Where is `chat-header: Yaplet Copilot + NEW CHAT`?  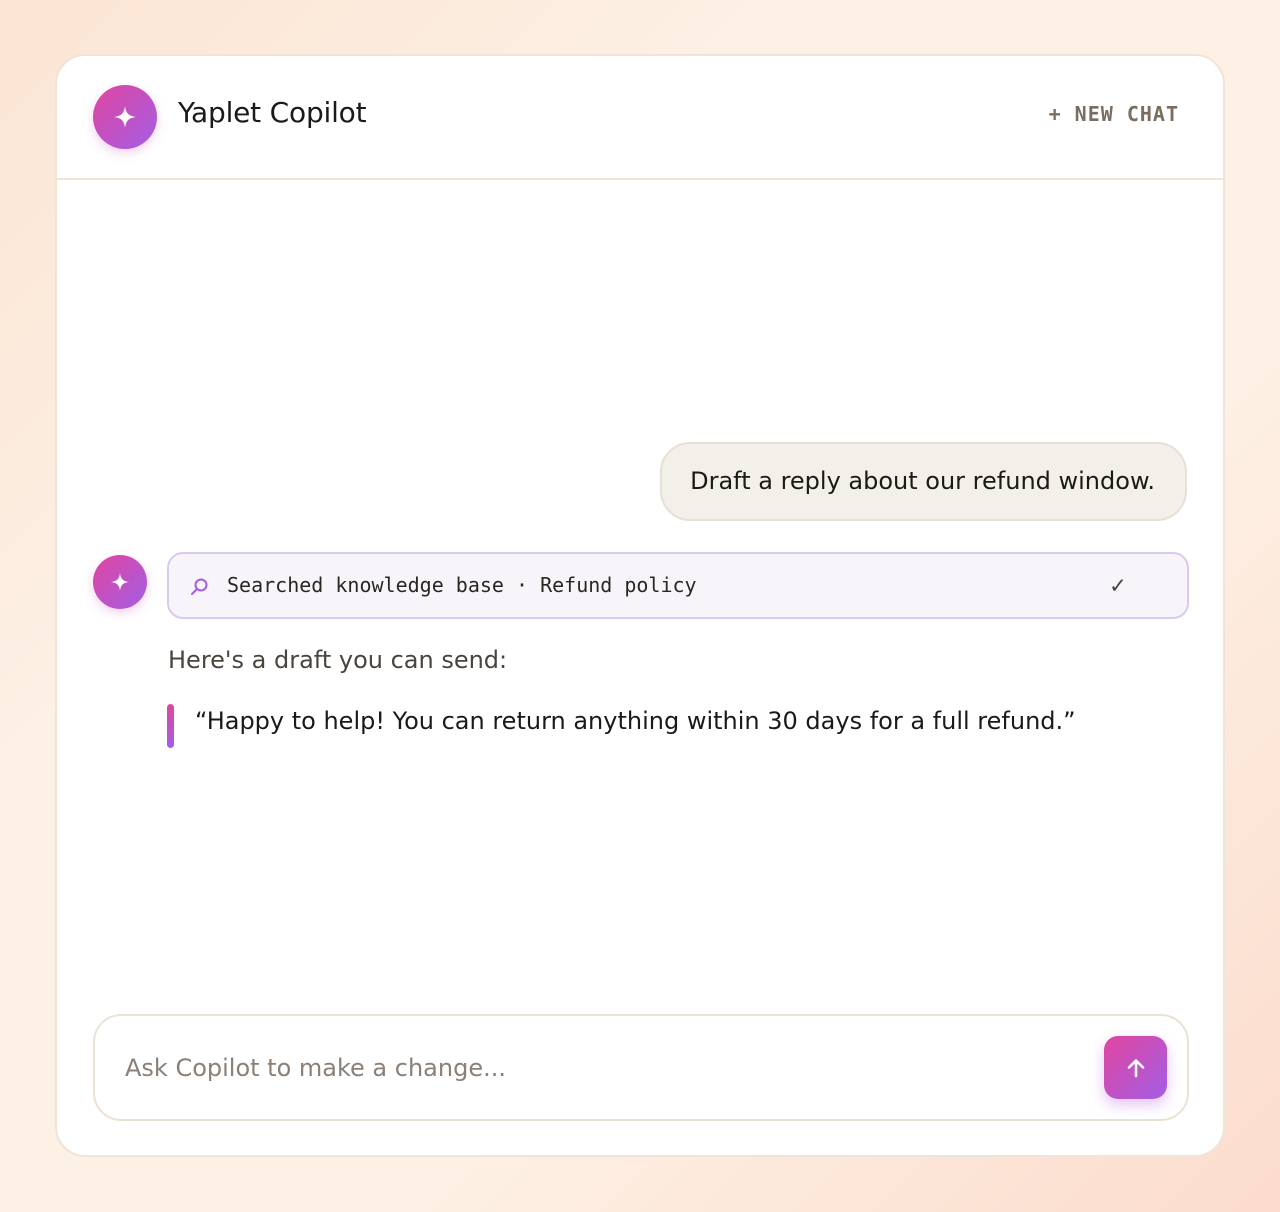 chat-header: Yaplet Copilot + NEW CHAT is located at coordinates (640, 118).